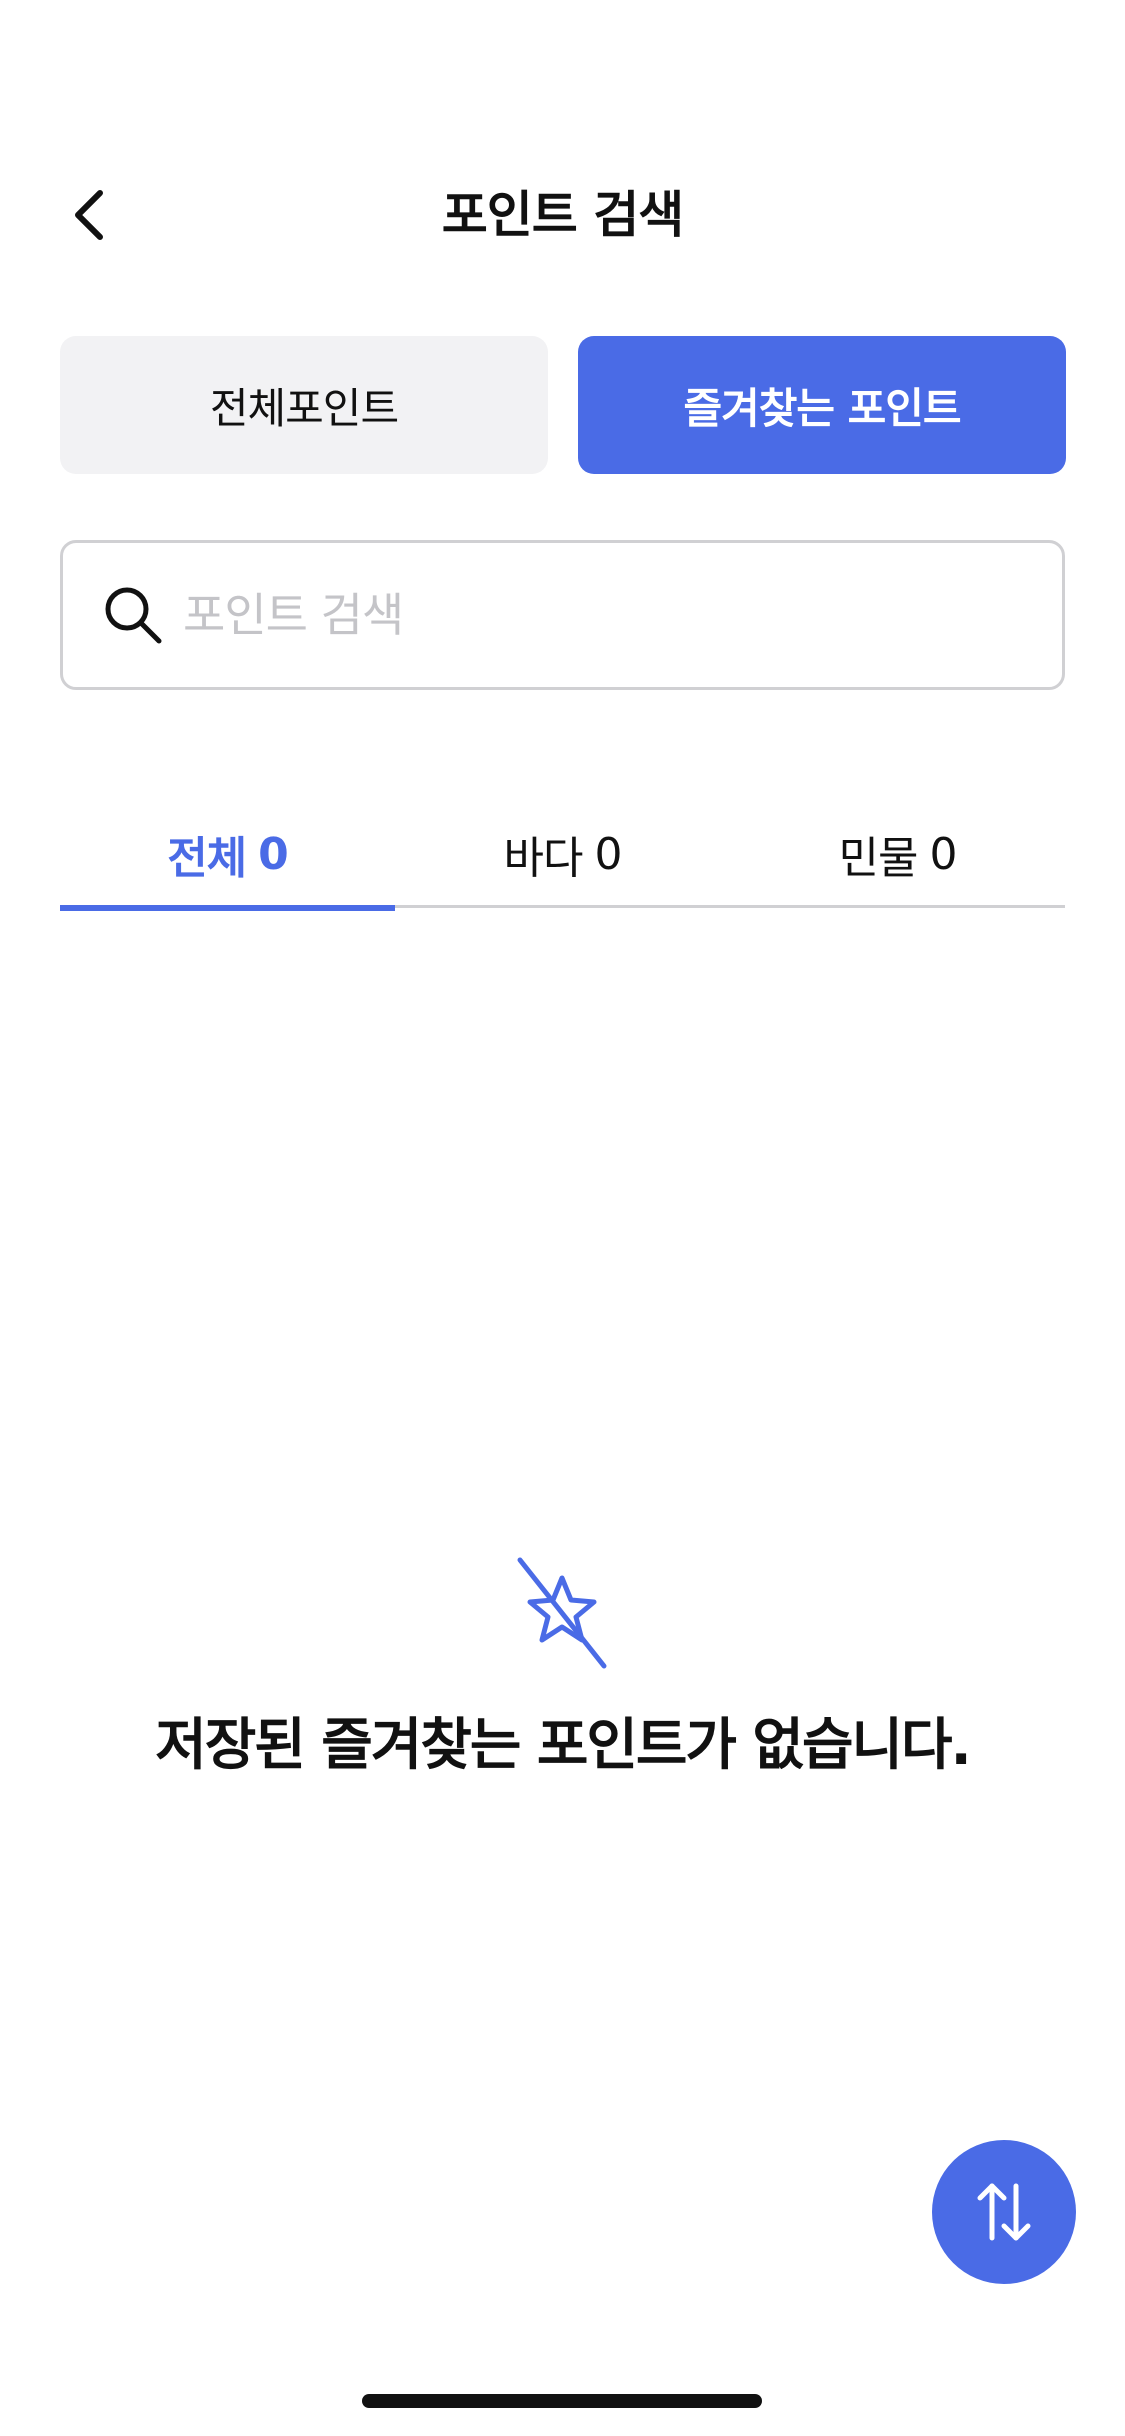  Describe the element at coordinates (562, 2401) in the screenshot. I see `home-indicator` at that location.